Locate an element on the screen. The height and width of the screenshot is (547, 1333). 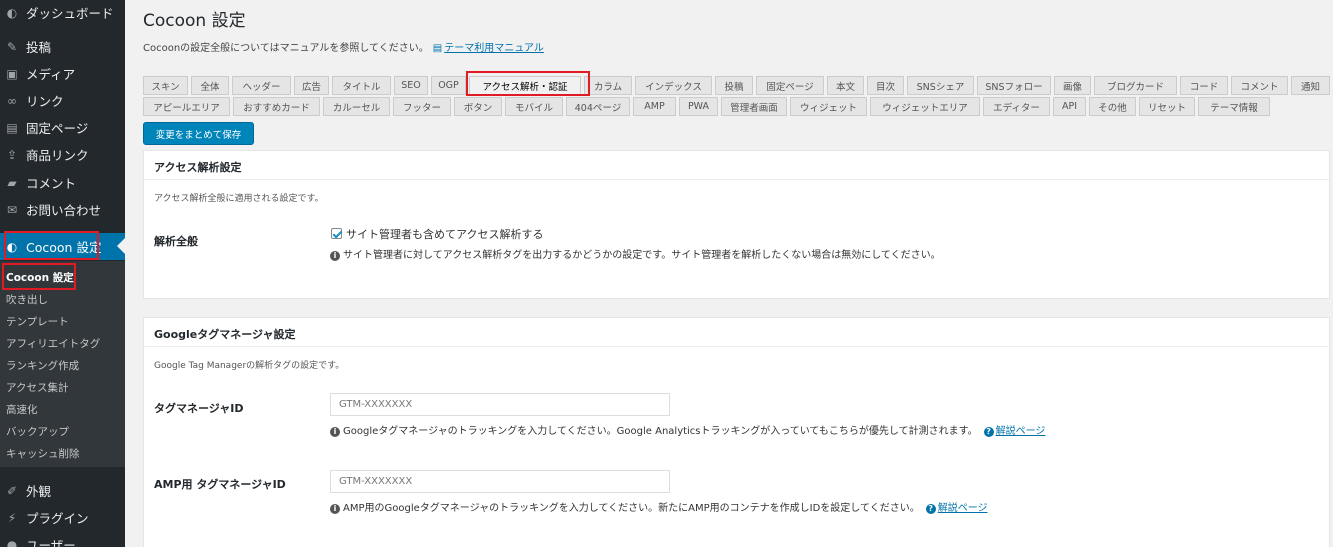
tab-header: ヘッダー is located at coordinates (261, 85).